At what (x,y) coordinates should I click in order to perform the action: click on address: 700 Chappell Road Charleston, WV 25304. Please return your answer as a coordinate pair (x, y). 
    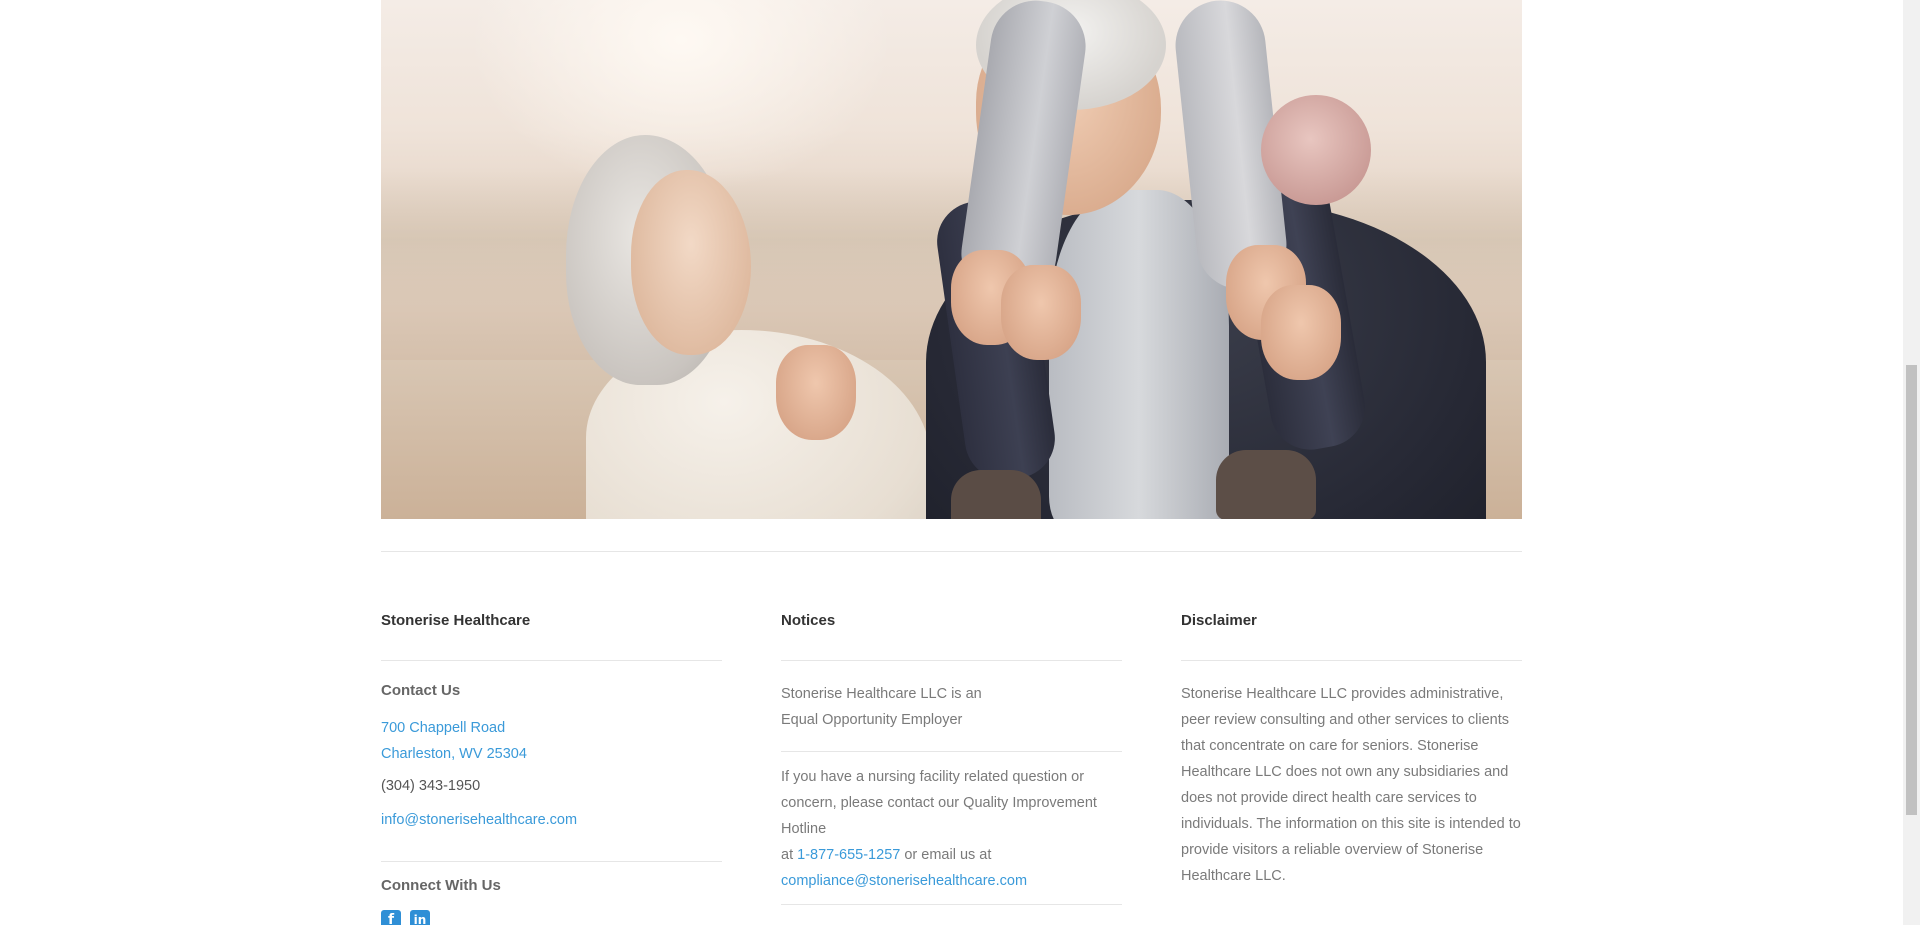
    Looking at the image, I should click on (551, 741).